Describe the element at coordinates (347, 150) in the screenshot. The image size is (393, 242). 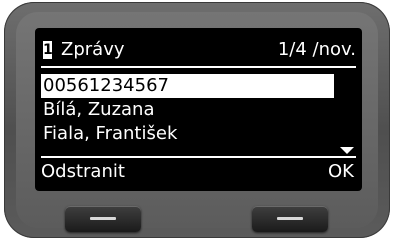
I see `scroll-down-icon` at that location.